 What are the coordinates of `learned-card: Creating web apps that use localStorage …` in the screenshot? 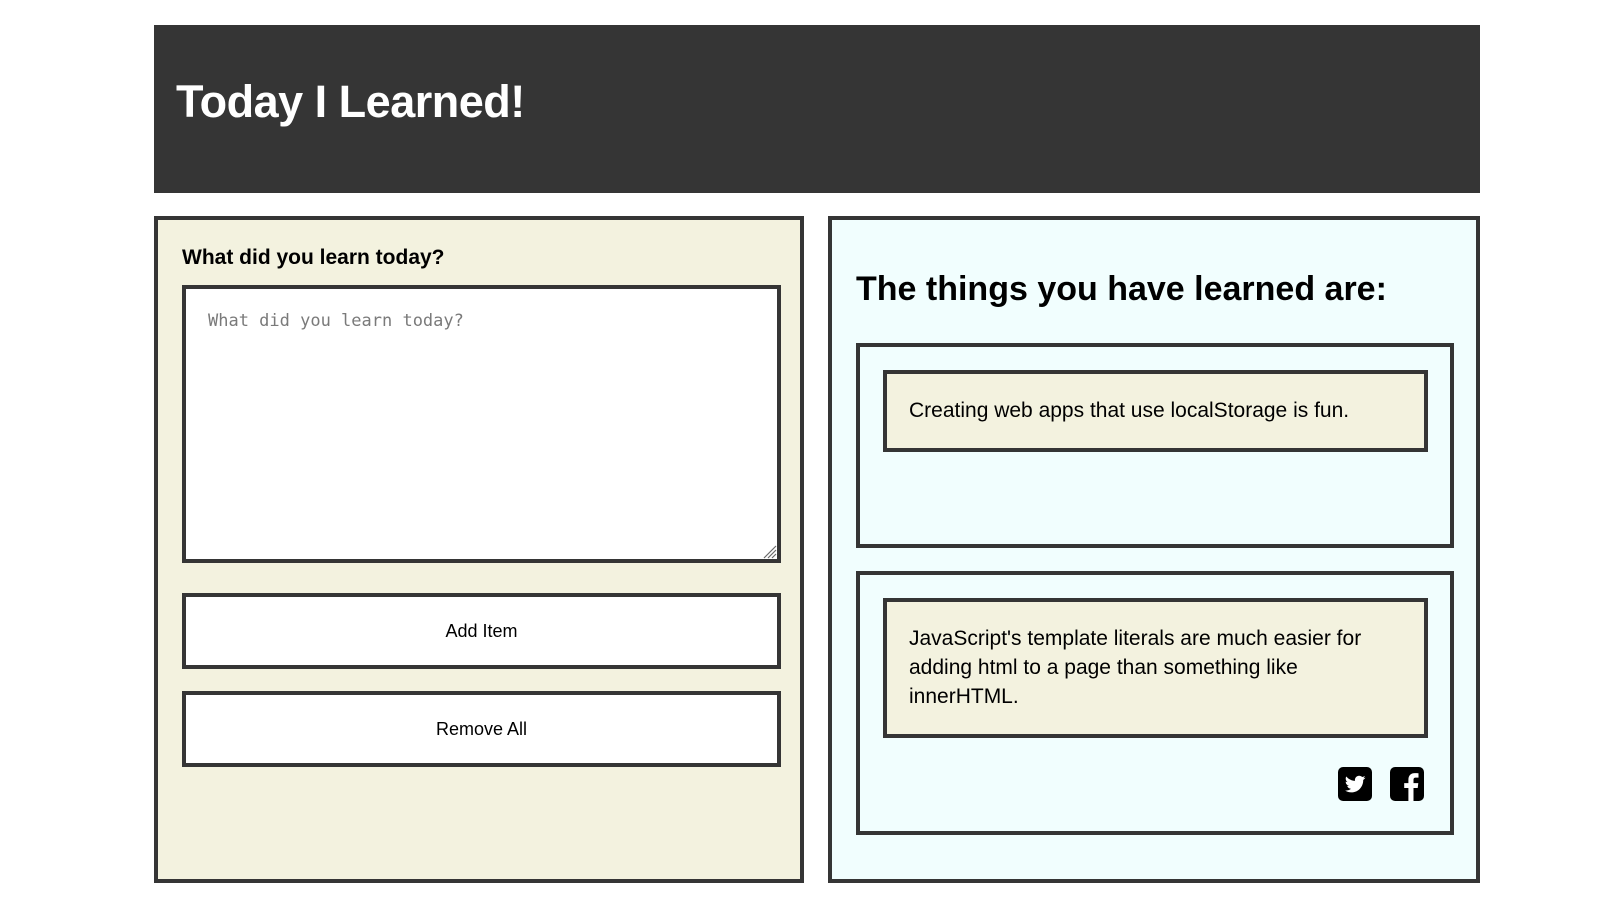 It's located at (1155, 491).